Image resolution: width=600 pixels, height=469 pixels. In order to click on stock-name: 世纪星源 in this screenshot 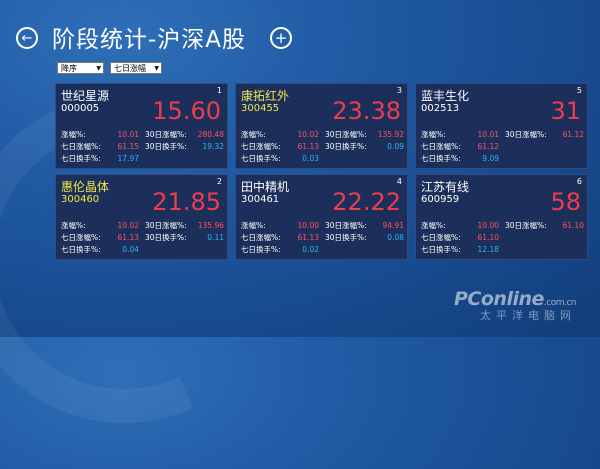, I will do `click(85, 96)`.